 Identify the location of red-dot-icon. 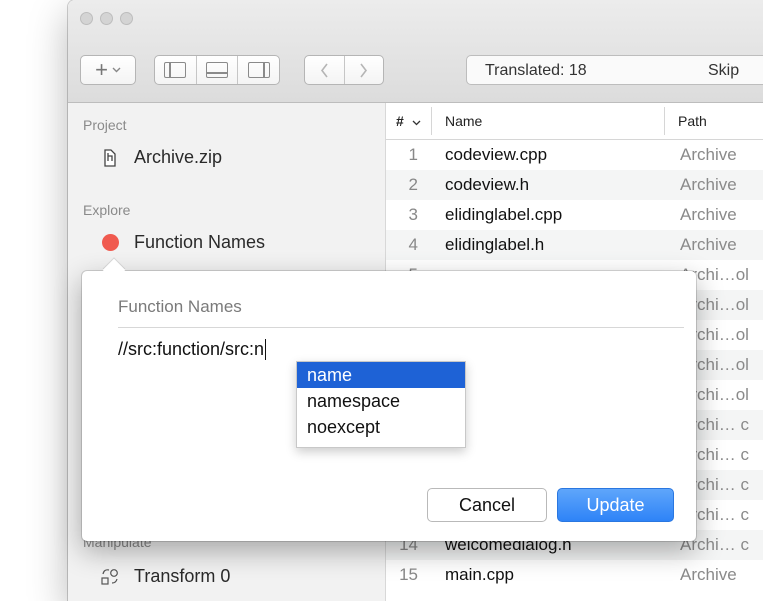
(110, 242).